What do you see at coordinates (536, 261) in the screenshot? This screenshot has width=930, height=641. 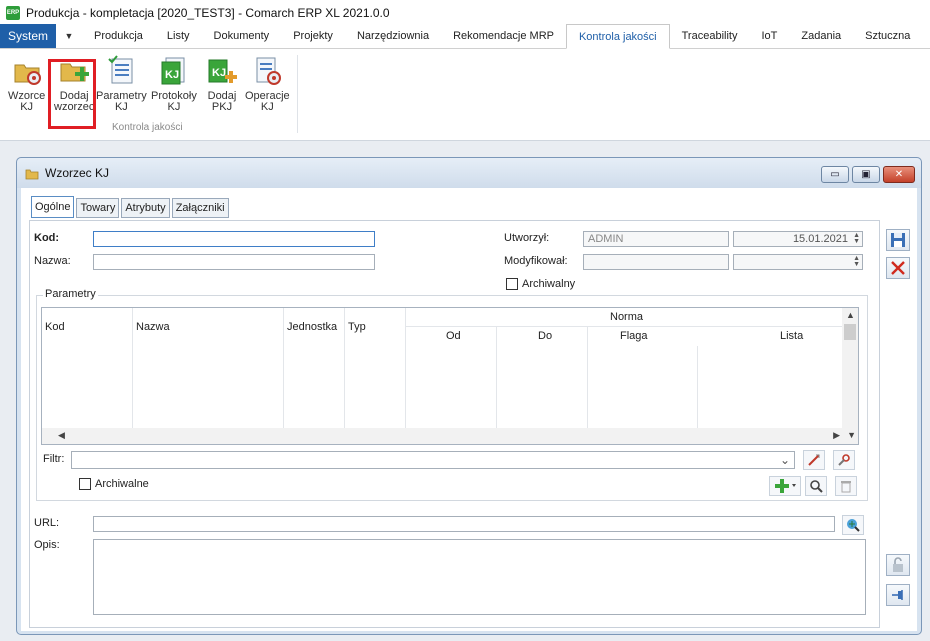 I see `modyfikowal-label: Modyfikował:` at bounding box center [536, 261].